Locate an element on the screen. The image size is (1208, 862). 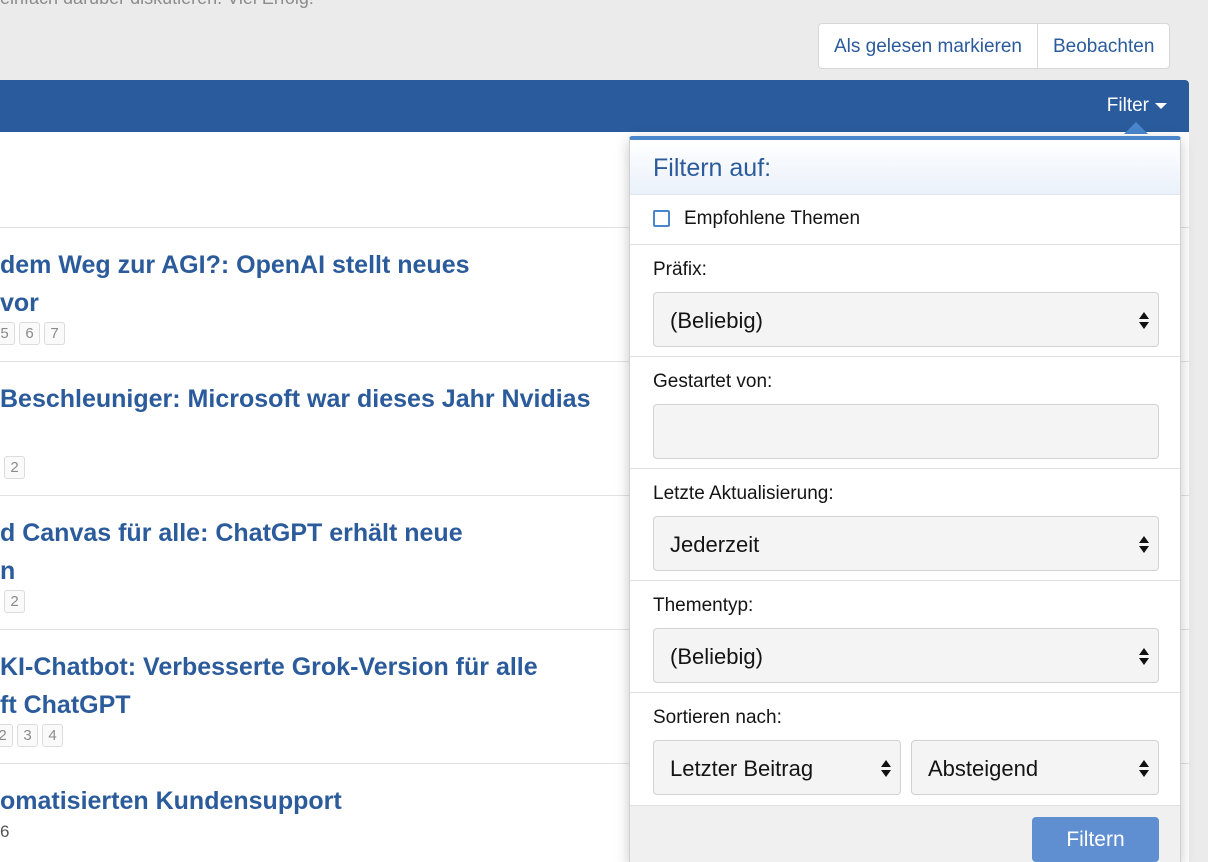
sort-by-select: Letzter Beitrag is located at coordinates (777, 767).